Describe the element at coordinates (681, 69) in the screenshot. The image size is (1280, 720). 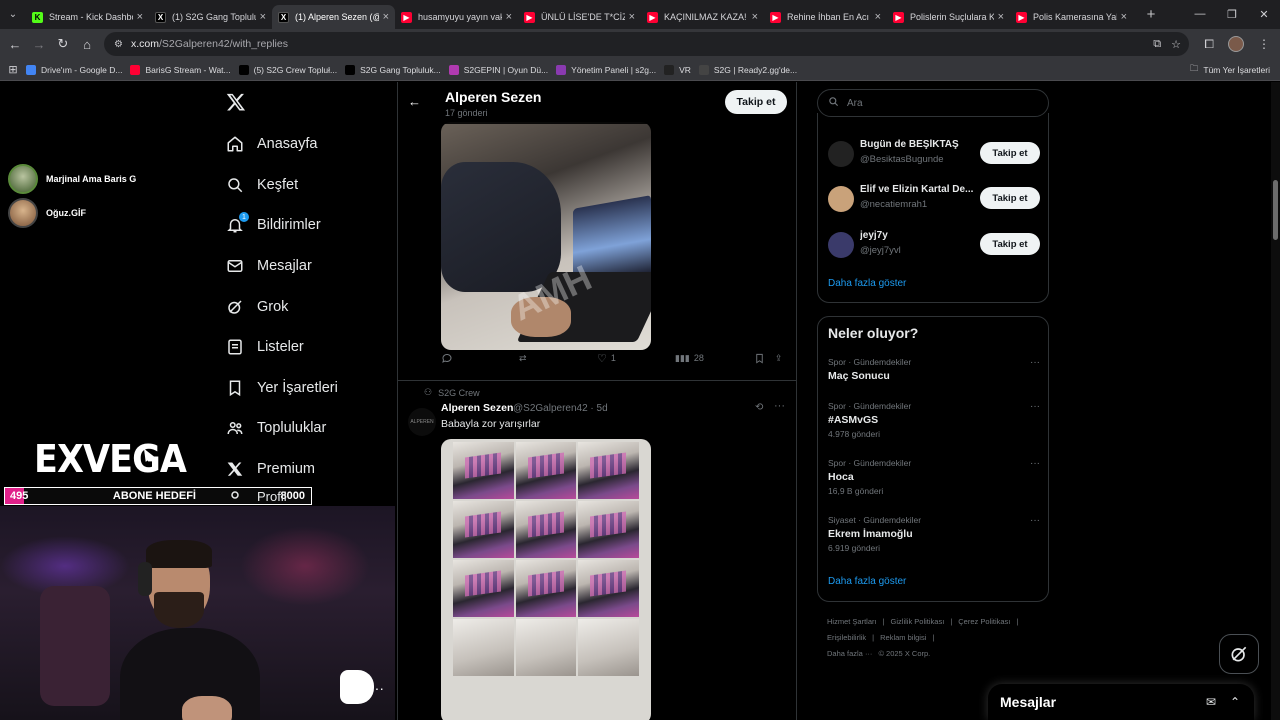
I see `bookmark-item: VR` at that location.